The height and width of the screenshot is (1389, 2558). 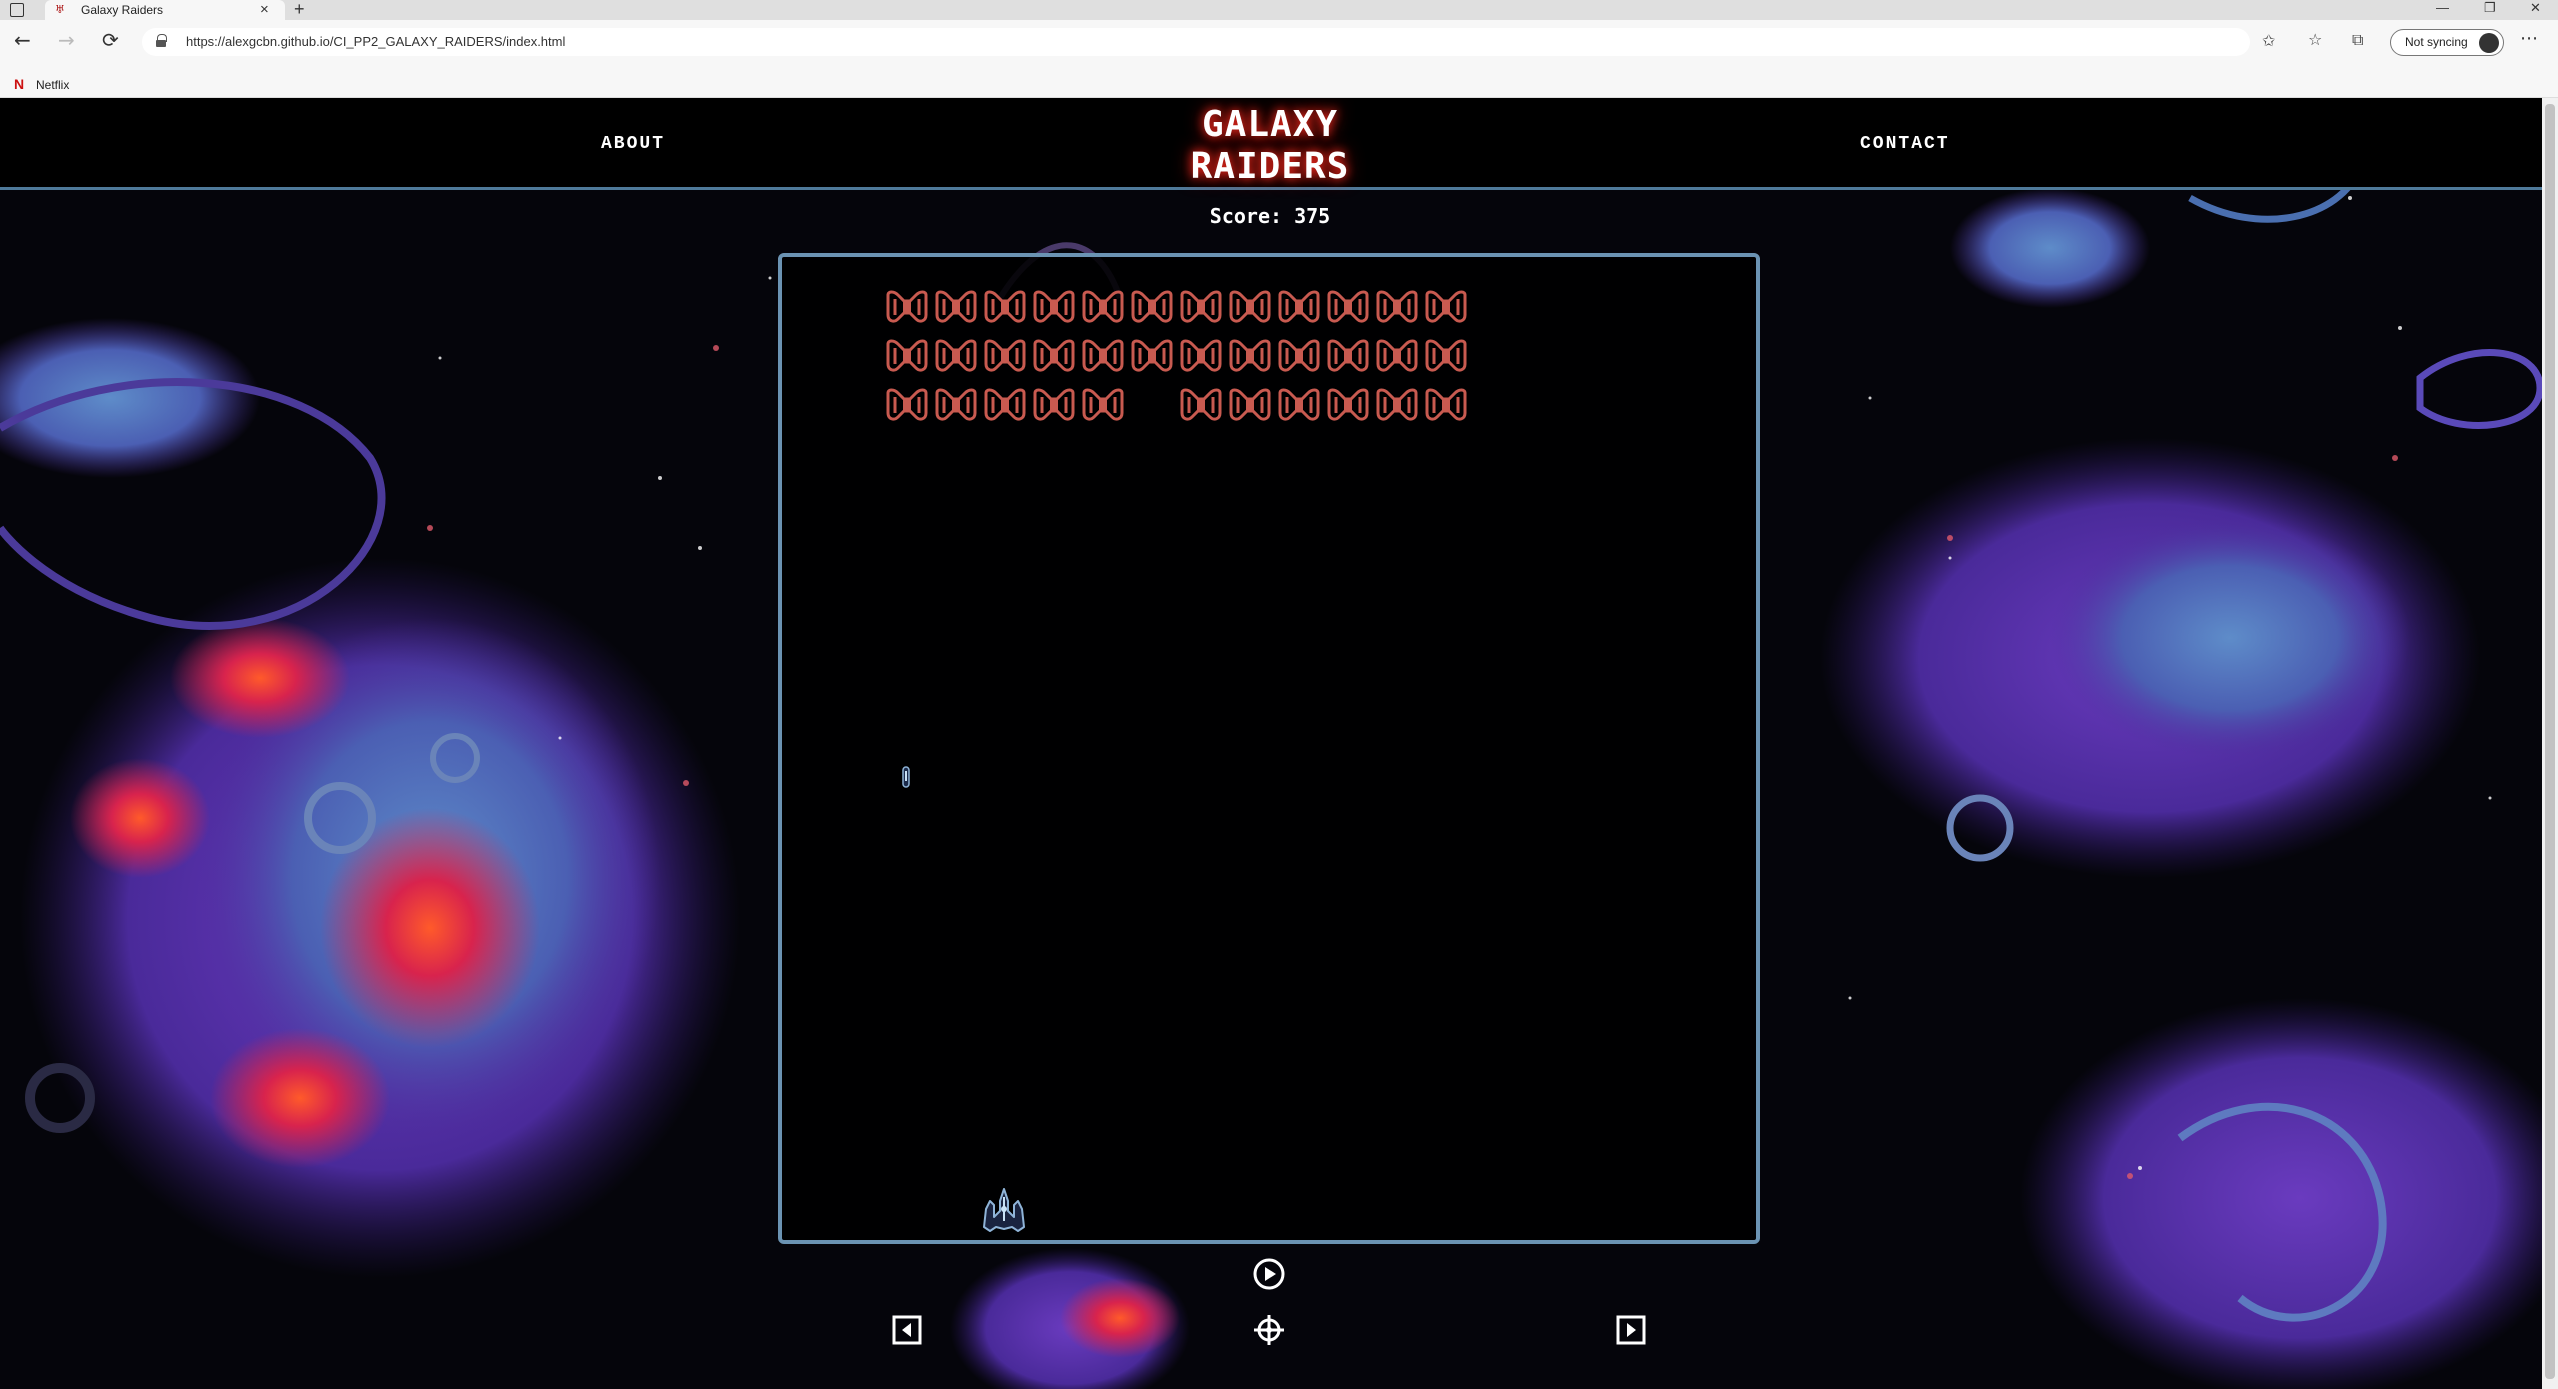 What do you see at coordinates (19, 84) in the screenshot?
I see `netflix-icon: N` at bounding box center [19, 84].